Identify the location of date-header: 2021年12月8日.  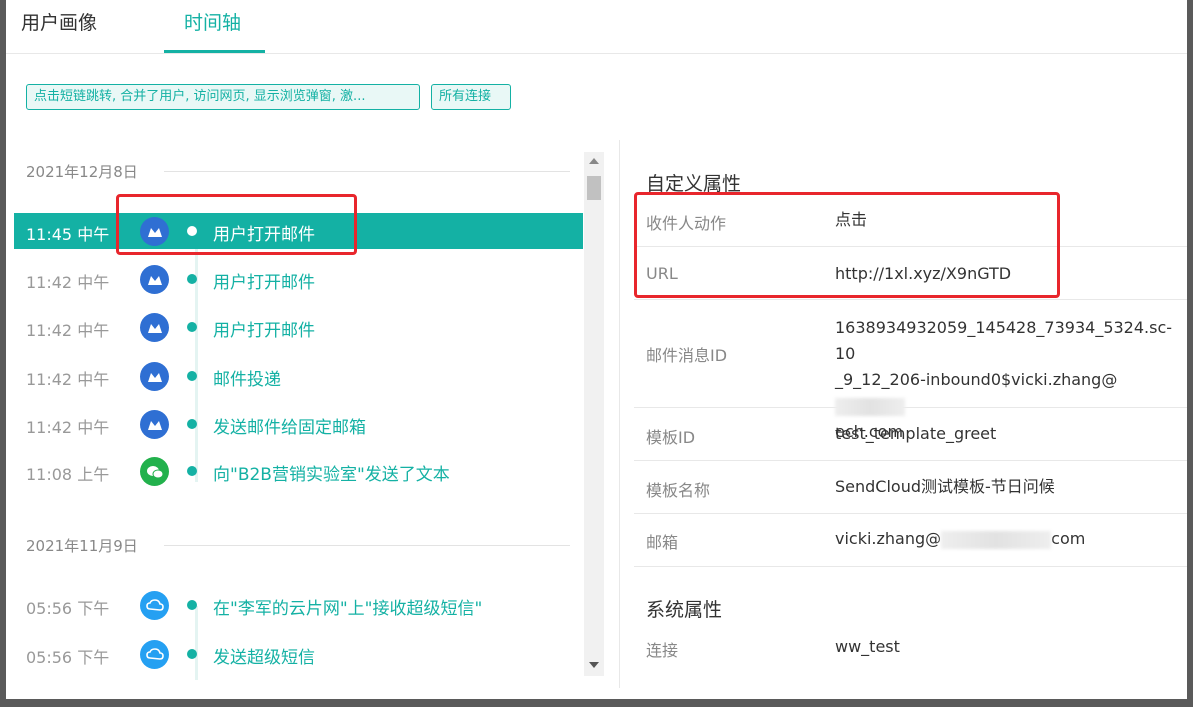
(298, 171).